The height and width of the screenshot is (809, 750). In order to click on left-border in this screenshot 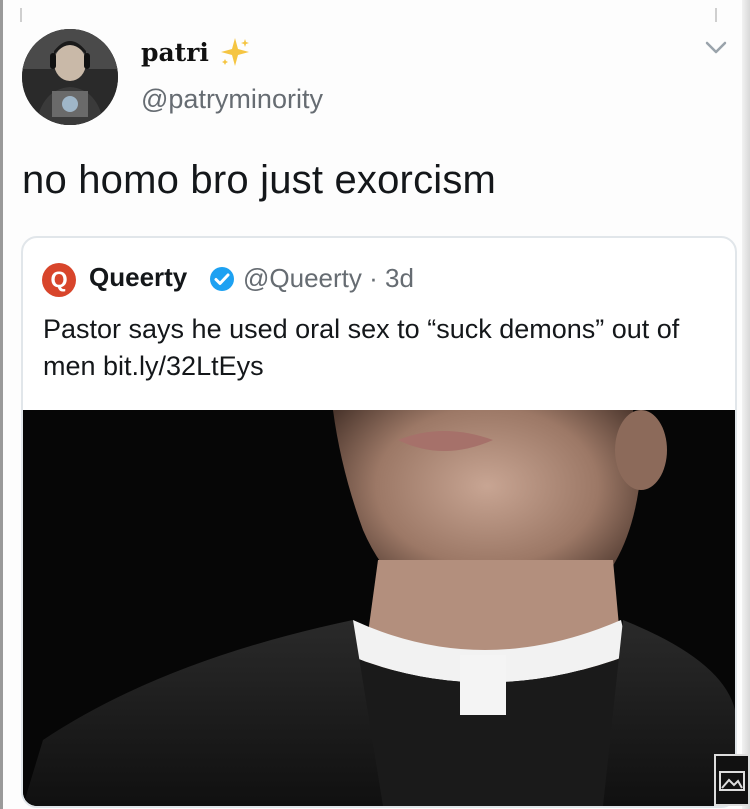, I will do `click(1, 404)`.